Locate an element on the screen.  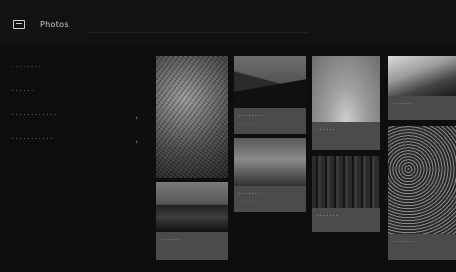
sidebar-item-label: · · · · · · is located at coordinates (22, 91).